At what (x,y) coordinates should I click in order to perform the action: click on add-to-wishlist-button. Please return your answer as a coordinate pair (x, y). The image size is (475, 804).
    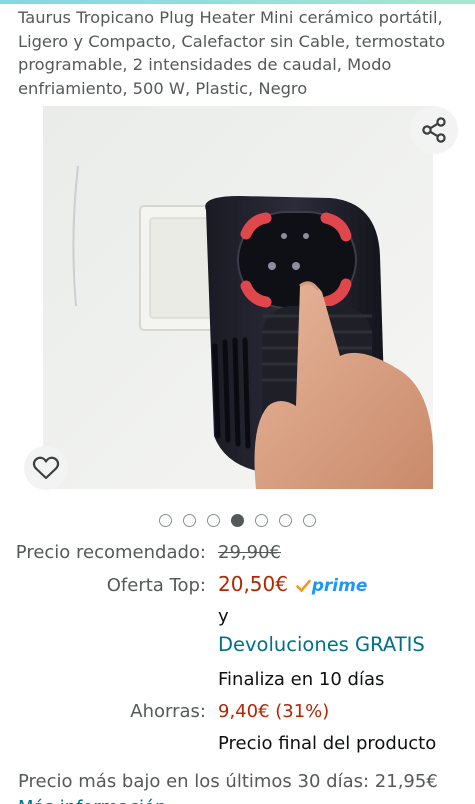
    Looking at the image, I should click on (46, 468).